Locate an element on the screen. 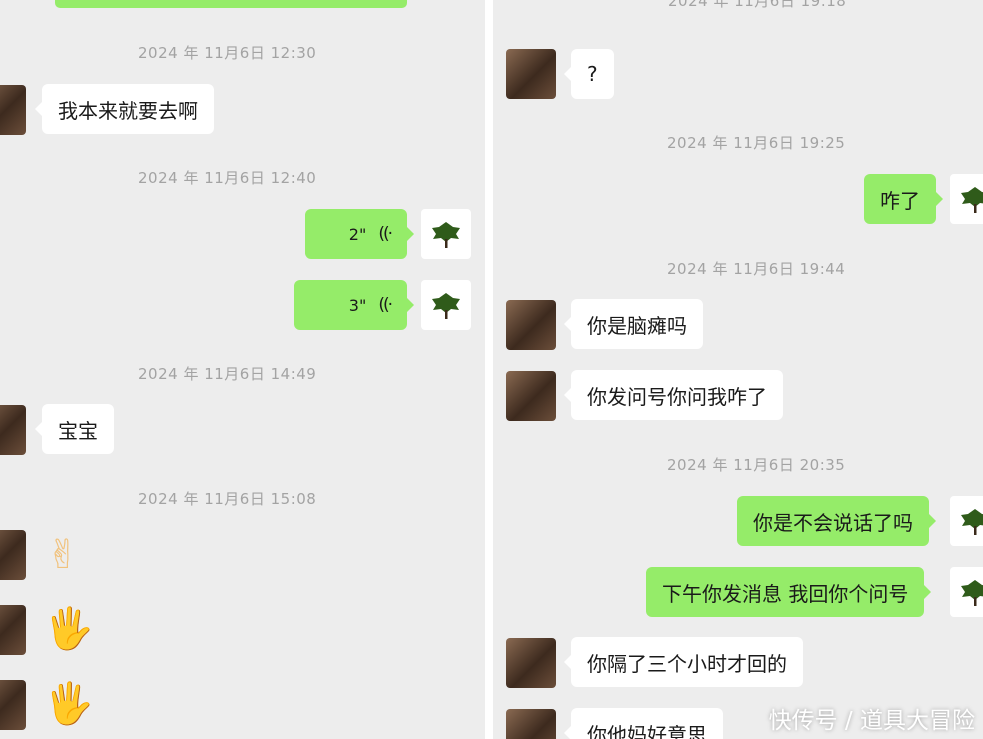 The image size is (983, 739). sent-message: 你是不会说话了吗 is located at coordinates (836, 521).